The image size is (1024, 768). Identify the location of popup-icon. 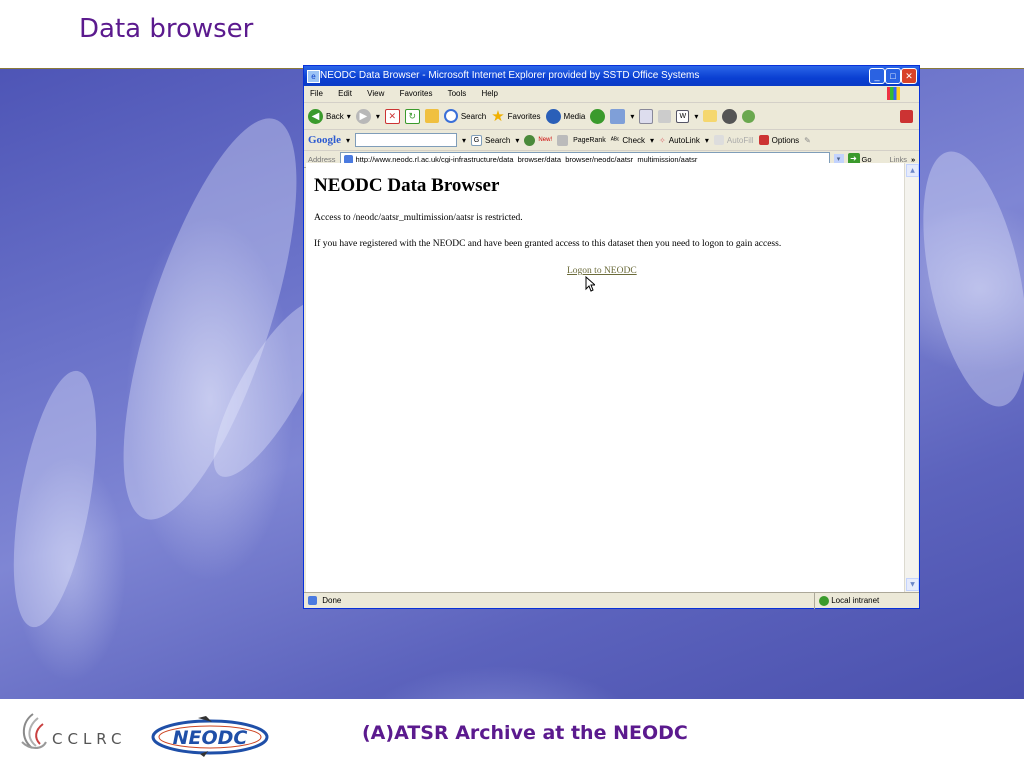
(530, 140).